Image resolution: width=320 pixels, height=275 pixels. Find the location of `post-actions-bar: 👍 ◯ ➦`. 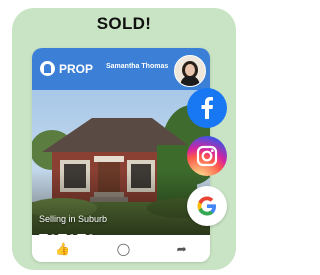

post-actions-bar: 👍 ◯ ➦ is located at coordinates (121, 248).